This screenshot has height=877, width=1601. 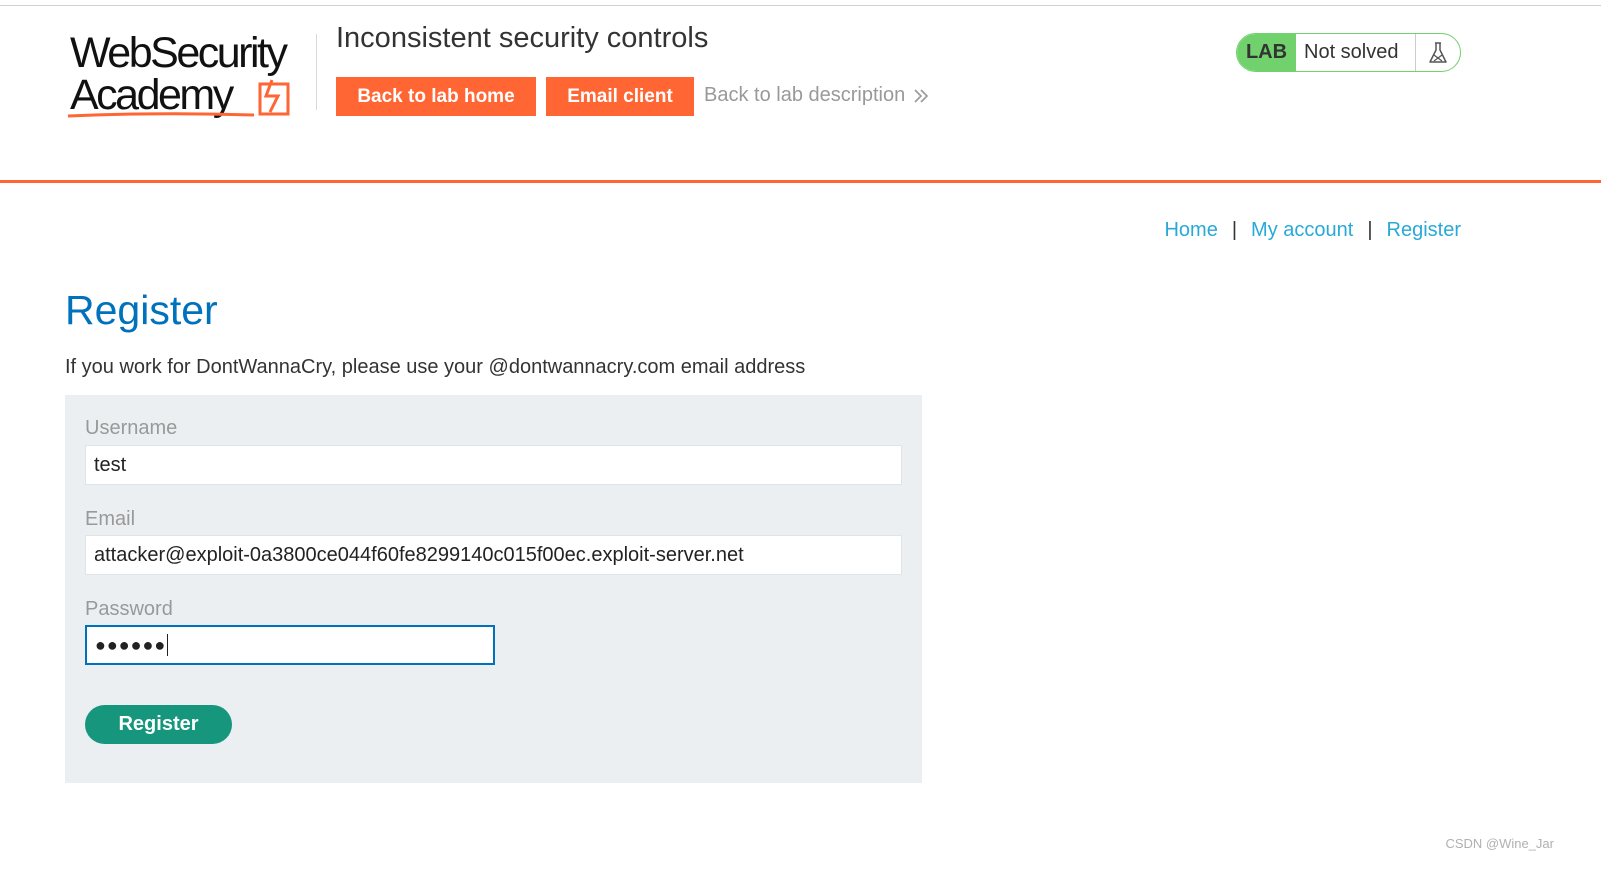 What do you see at coordinates (1437, 52) in the screenshot?
I see `flask-icon` at bounding box center [1437, 52].